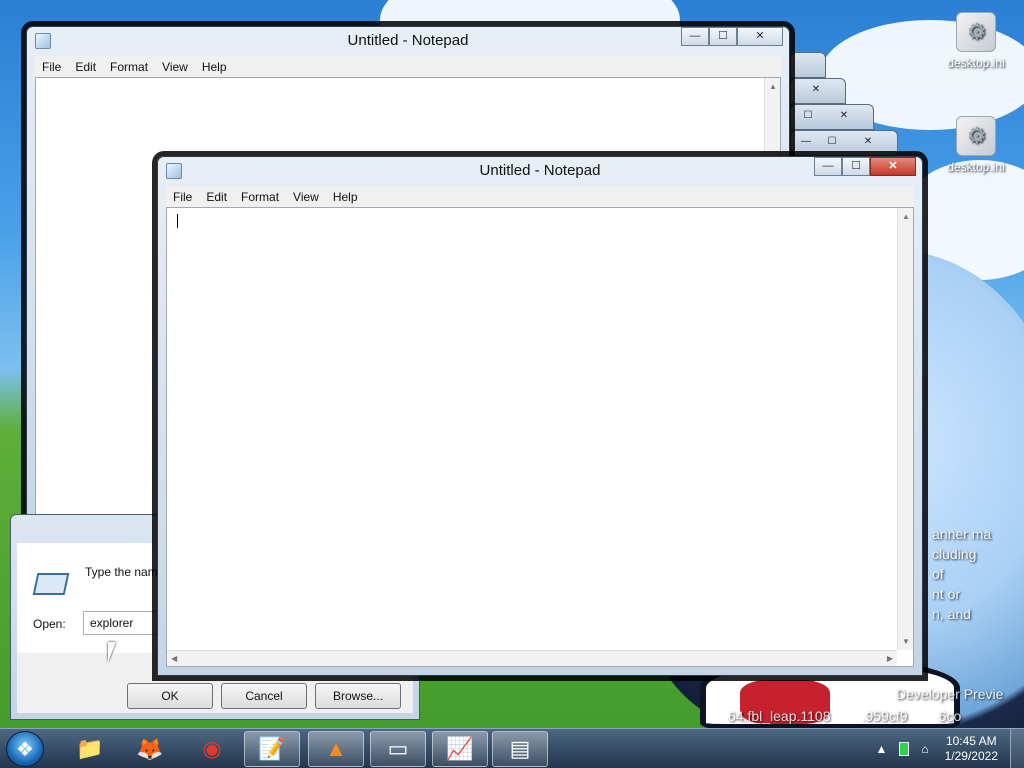  I want to click on clock-date: 1/29/2022, so click(971, 756).